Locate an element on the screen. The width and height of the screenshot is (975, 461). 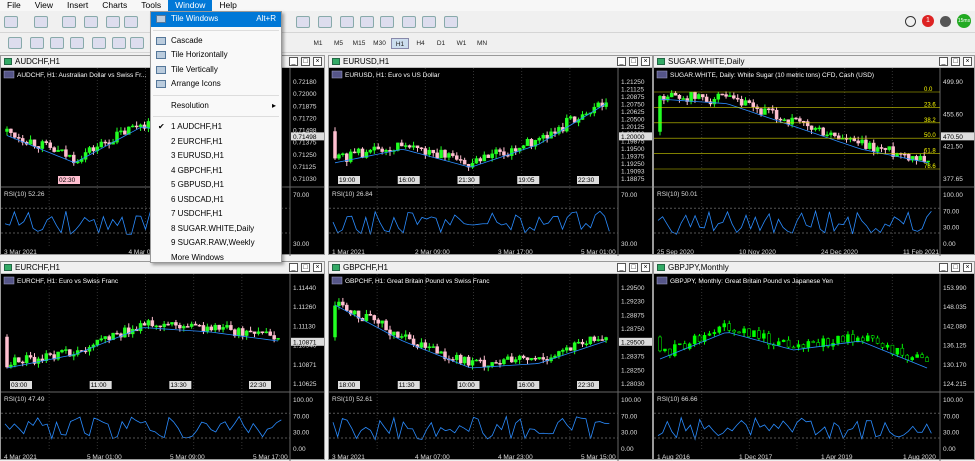
timeframe-w1: W1 is located at coordinates (462, 43).